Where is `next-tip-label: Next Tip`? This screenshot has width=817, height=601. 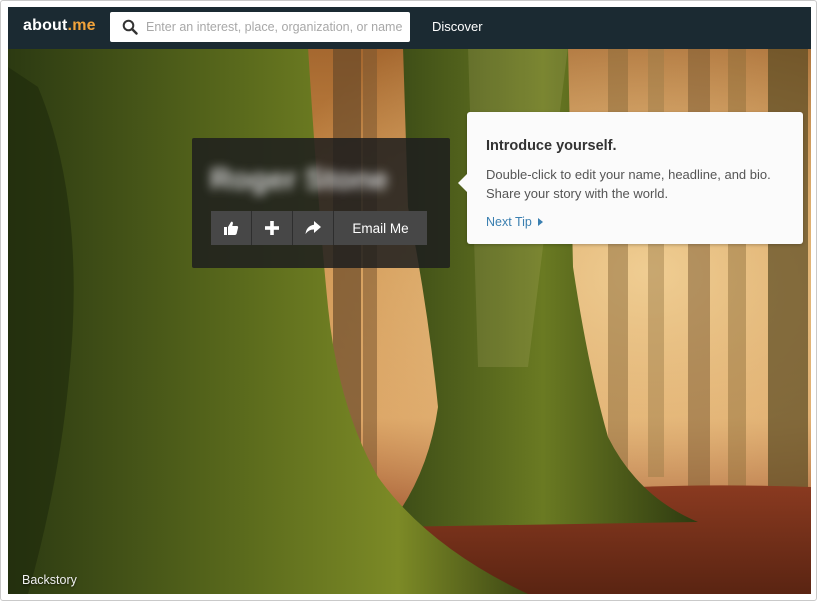
next-tip-label: Next Tip is located at coordinates (509, 222).